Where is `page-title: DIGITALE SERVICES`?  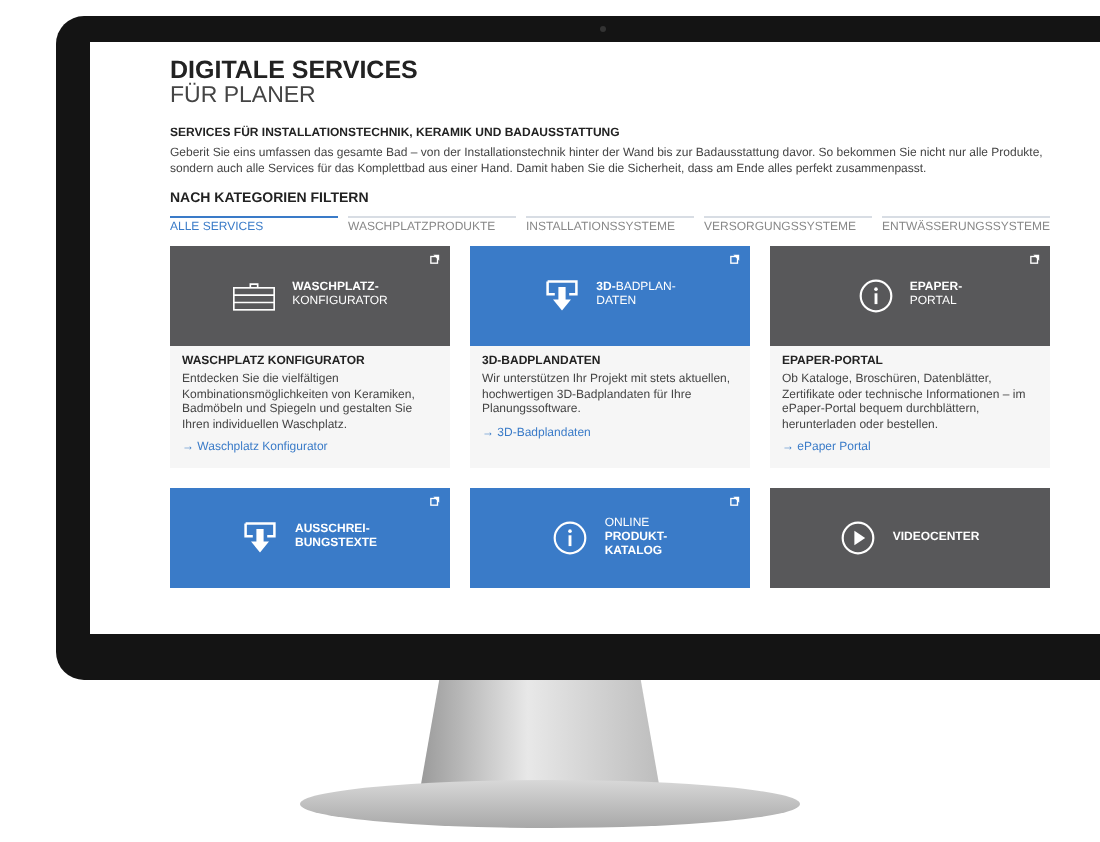
page-title: DIGITALE SERVICES is located at coordinates (295, 71).